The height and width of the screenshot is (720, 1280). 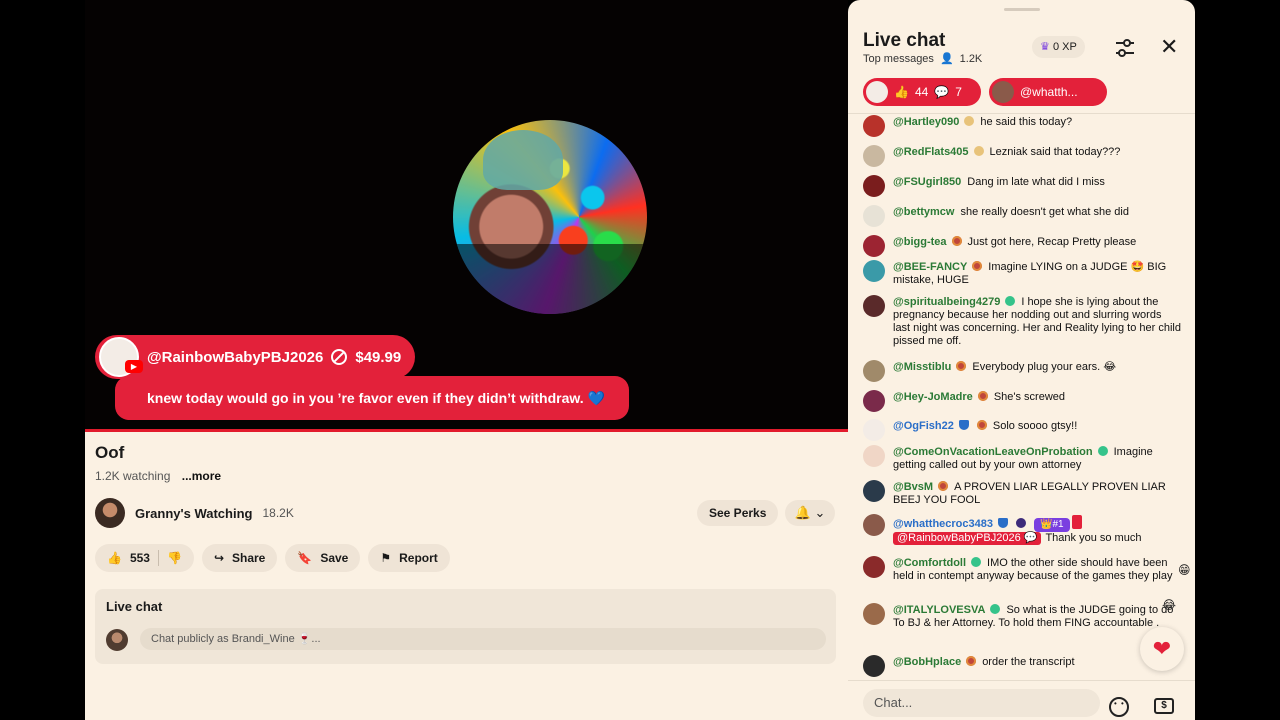 What do you see at coordinates (409, 558) in the screenshot?
I see `report-button: ⚑ Report` at bounding box center [409, 558].